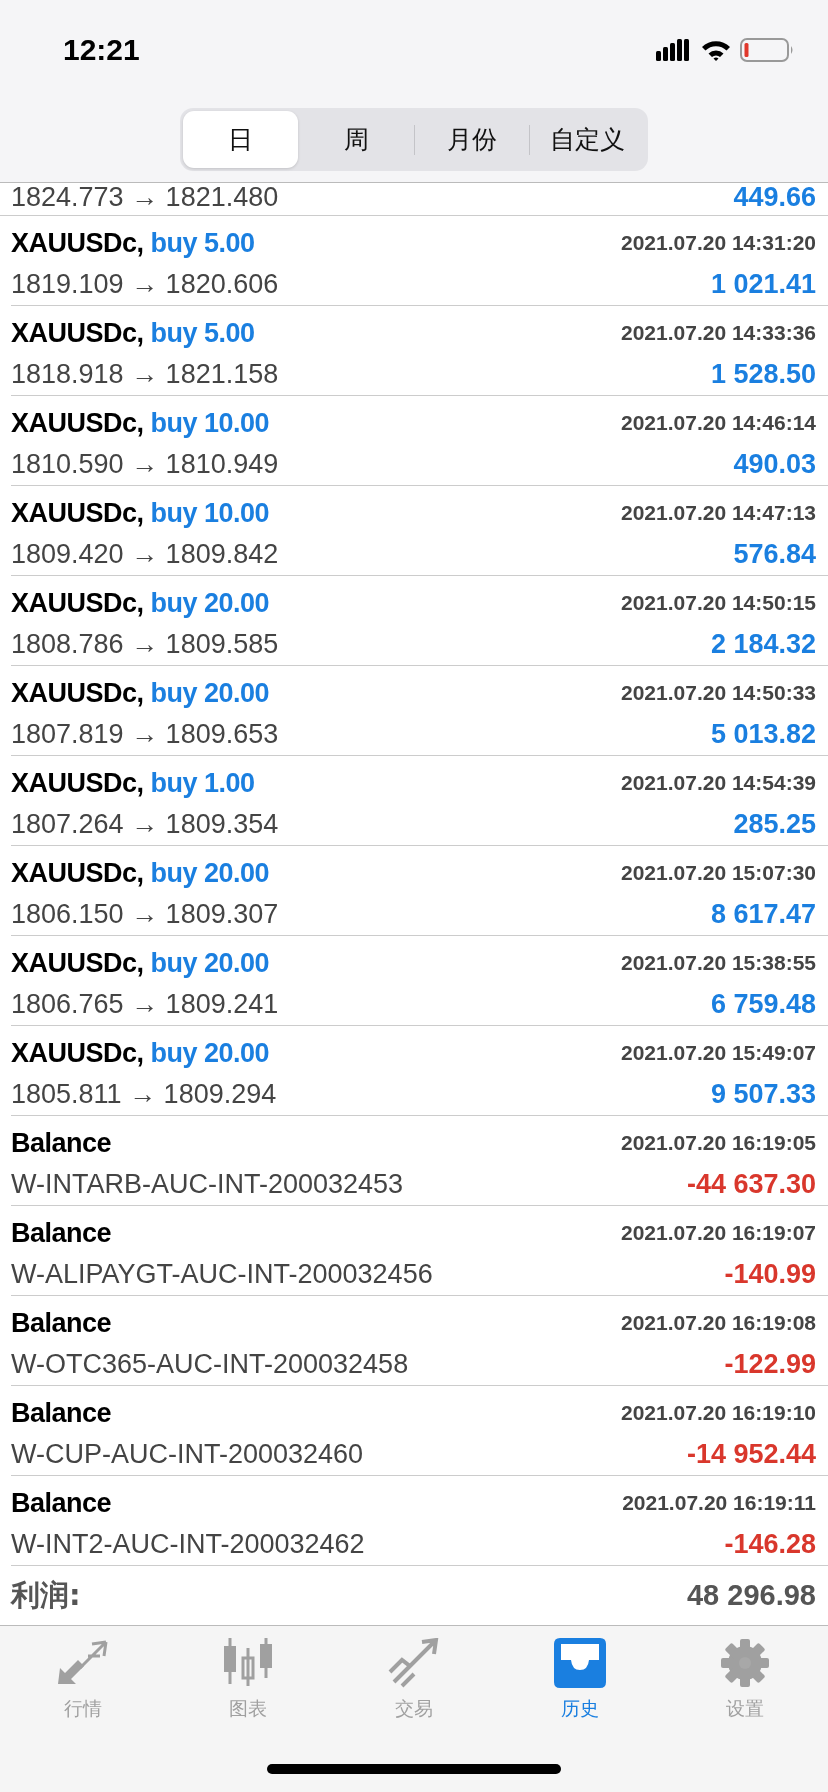 This screenshot has width=828, height=1792. Describe the element at coordinates (46, 1595) in the screenshot. I see `profit-label: 利润:` at that location.